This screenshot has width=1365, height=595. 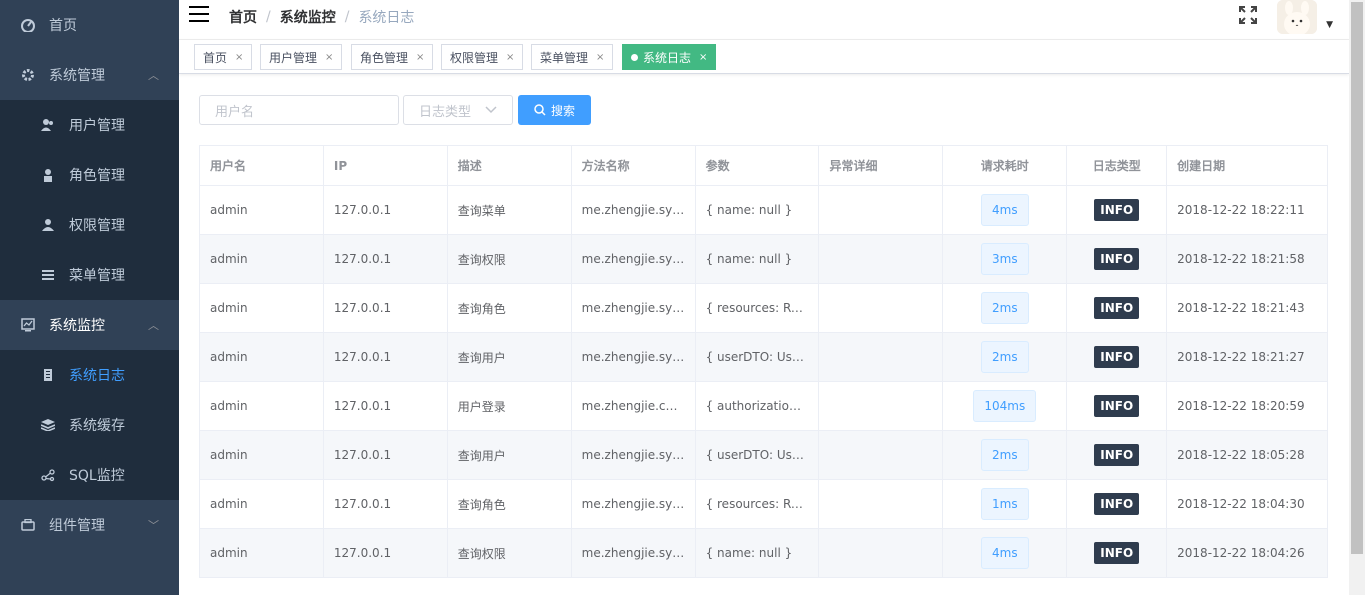 I want to click on username-input: 用户名, so click(x=299, y=110).